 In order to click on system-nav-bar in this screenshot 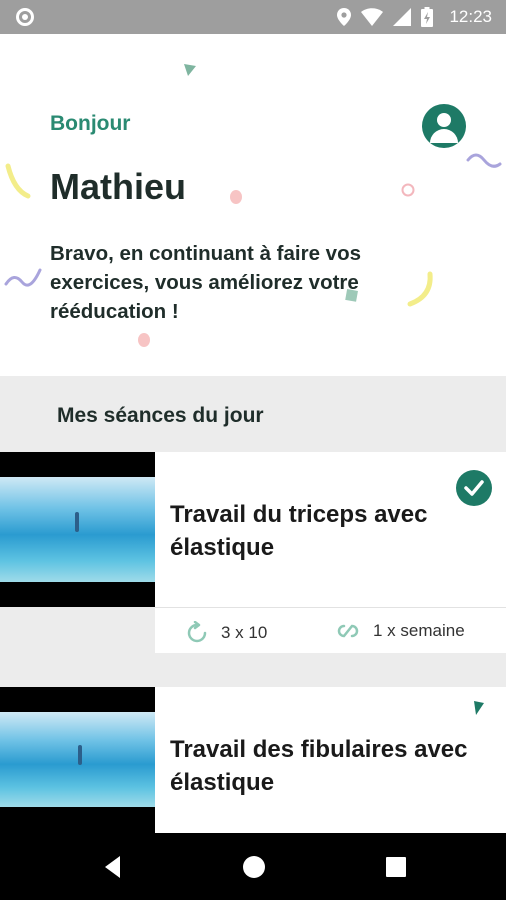, I will do `click(253, 866)`.